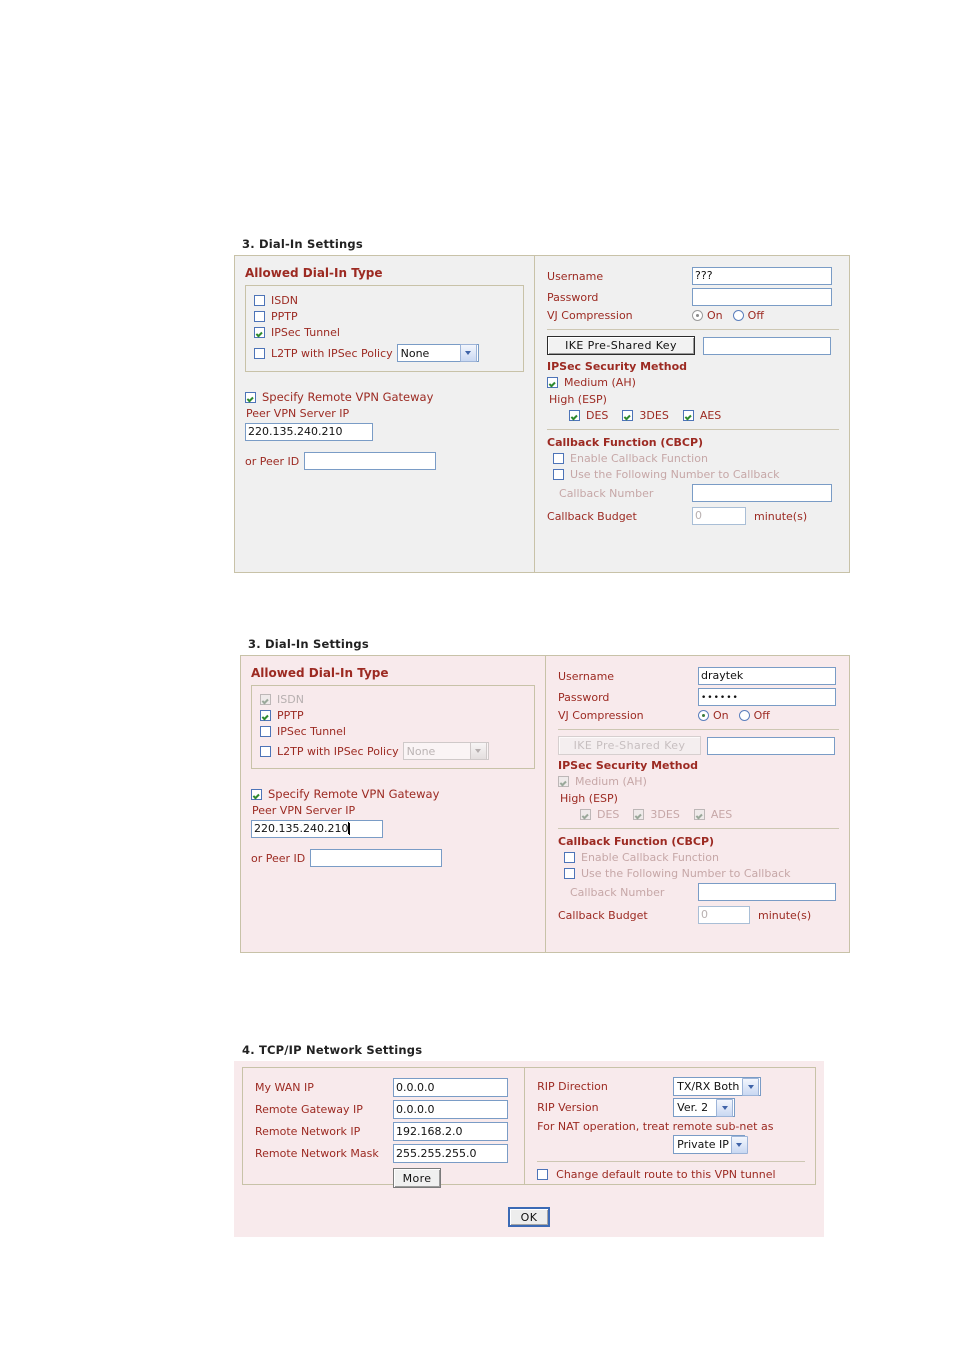 The height and width of the screenshot is (1351, 954). Describe the element at coordinates (272, 461) in the screenshot. I see `peer-id-label: or Peer ID` at that location.